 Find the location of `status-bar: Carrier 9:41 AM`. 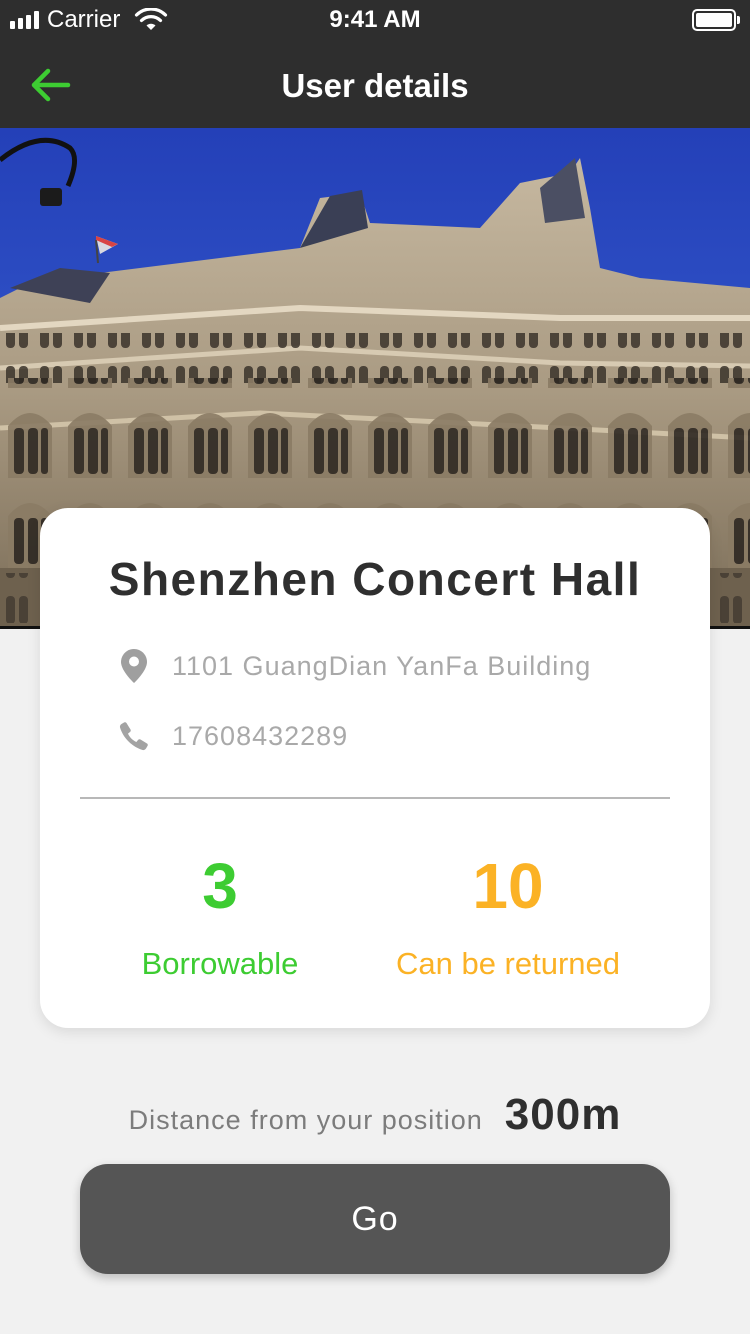

status-bar: Carrier 9:41 AM is located at coordinates (375, 20).